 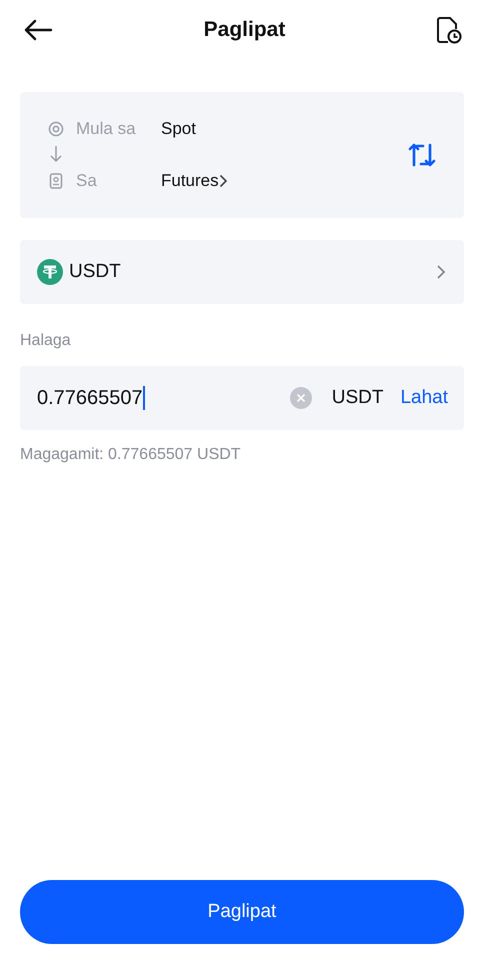 What do you see at coordinates (95, 272) in the screenshot?
I see `coin-name: USDT` at bounding box center [95, 272].